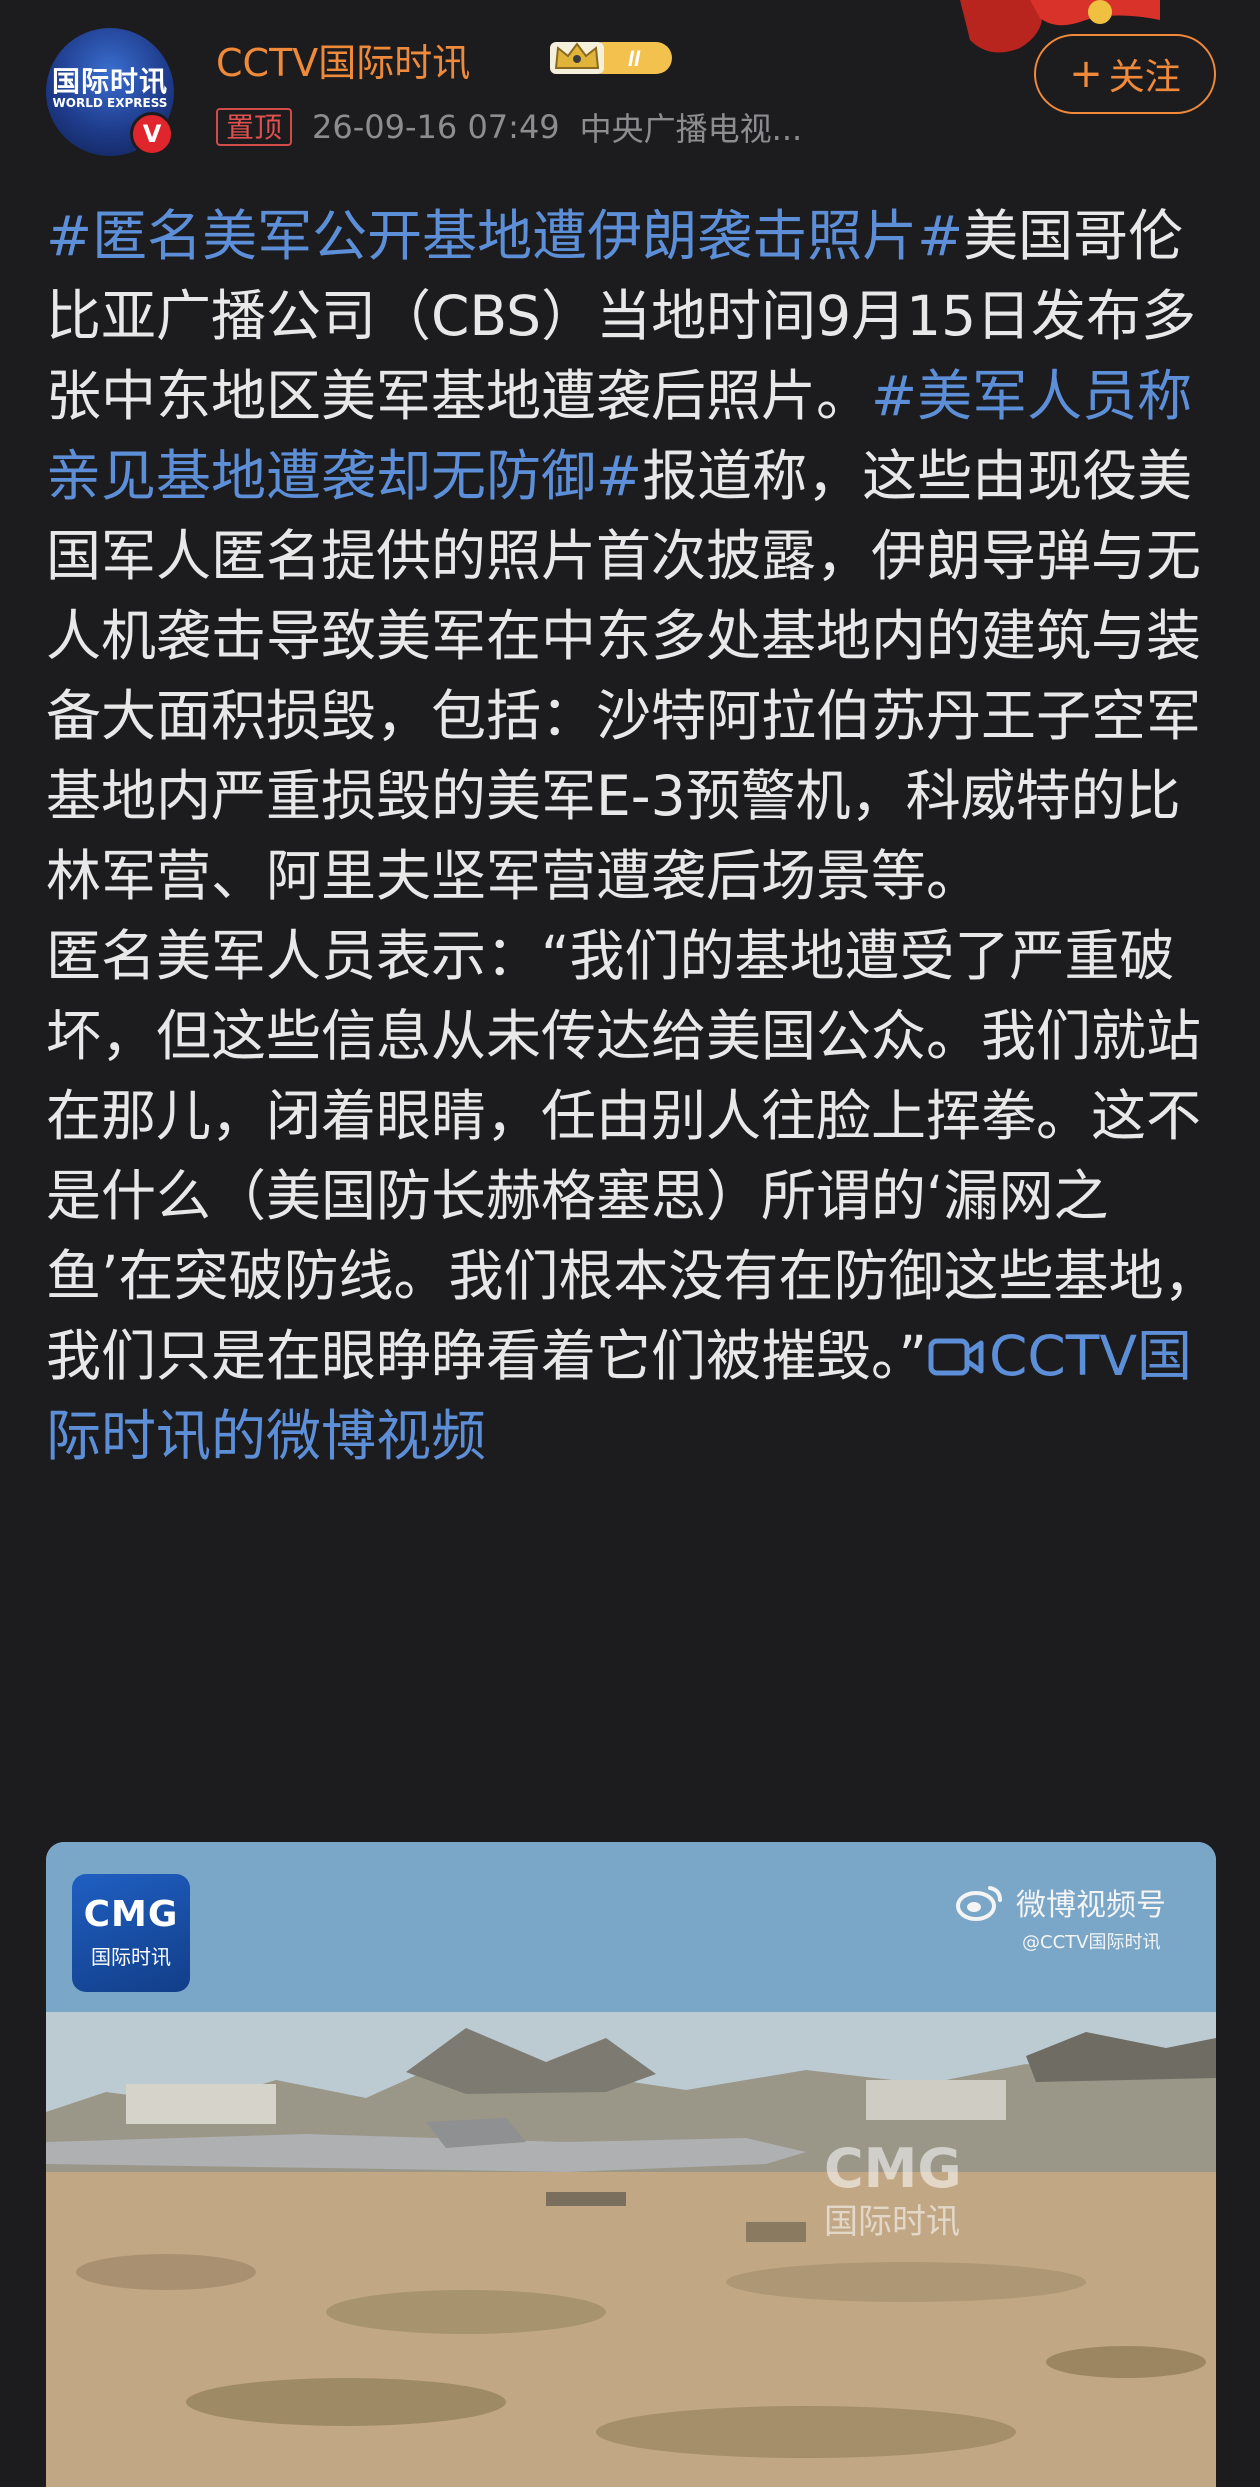  Describe the element at coordinates (1091, 1905) in the screenshot. I see `watermark-label: 微博视频号` at that location.